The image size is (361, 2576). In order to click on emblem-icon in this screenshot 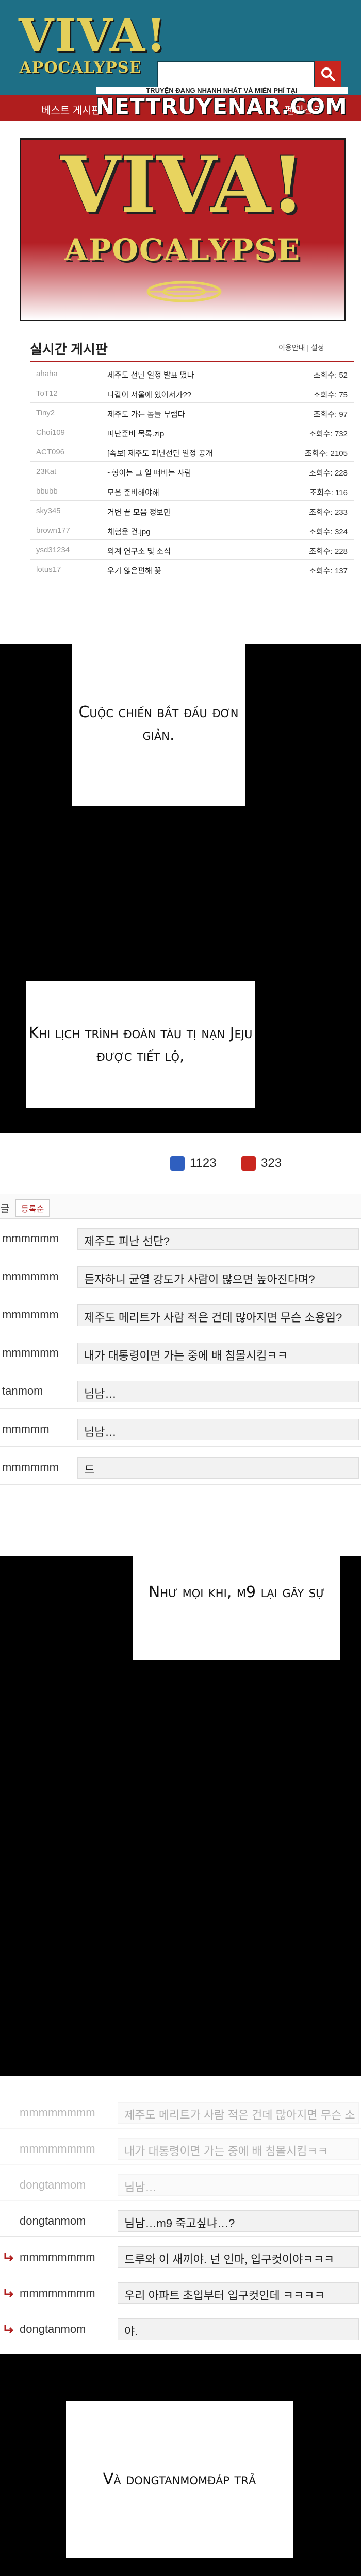, I will do `click(184, 291)`.